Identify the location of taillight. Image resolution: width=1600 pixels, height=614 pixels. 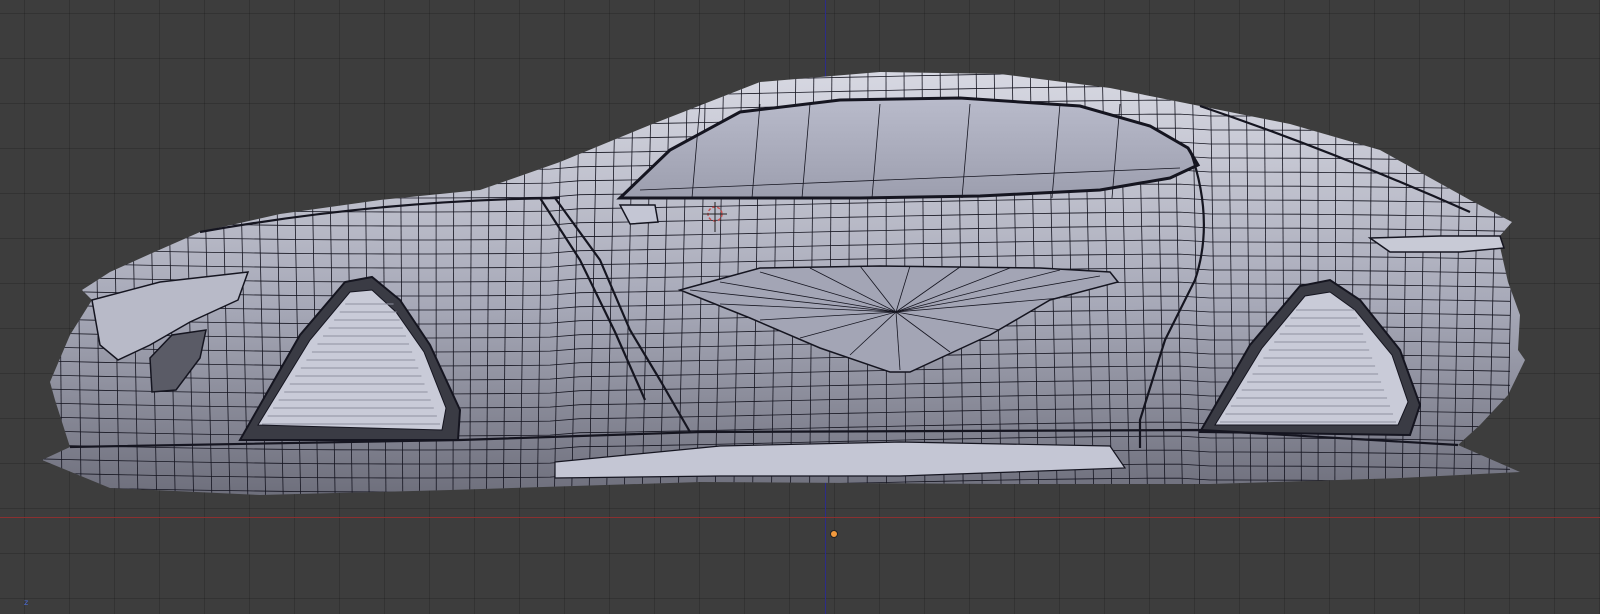
(1436, 244).